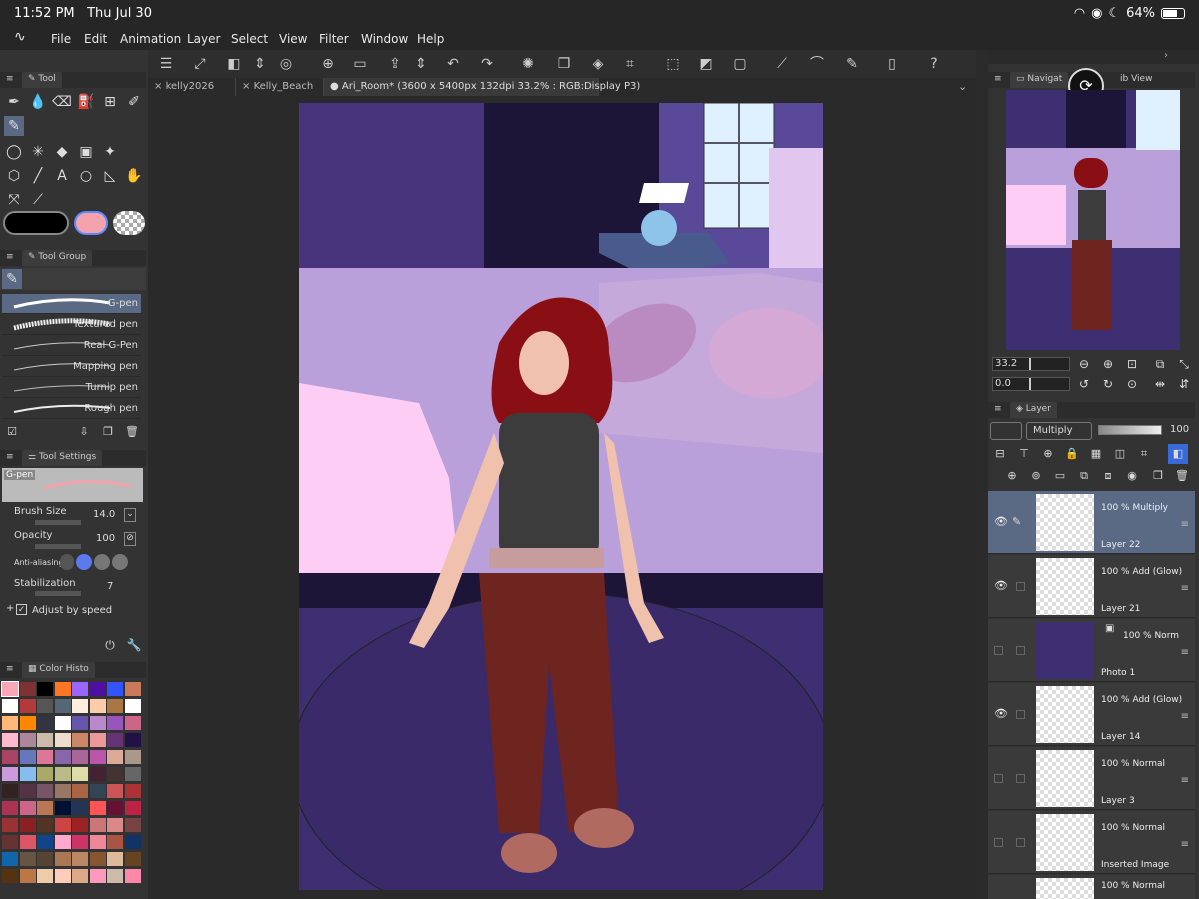 The height and width of the screenshot is (899, 1199). What do you see at coordinates (102, 562) in the screenshot?
I see `anti-alias-medium` at bounding box center [102, 562].